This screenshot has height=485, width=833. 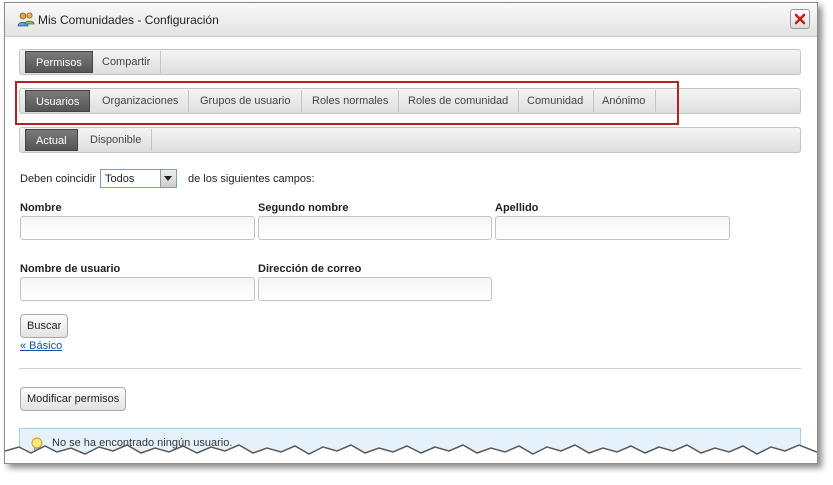 What do you see at coordinates (73, 399) in the screenshot?
I see `modify-permissions-button: Modificar permisos` at bounding box center [73, 399].